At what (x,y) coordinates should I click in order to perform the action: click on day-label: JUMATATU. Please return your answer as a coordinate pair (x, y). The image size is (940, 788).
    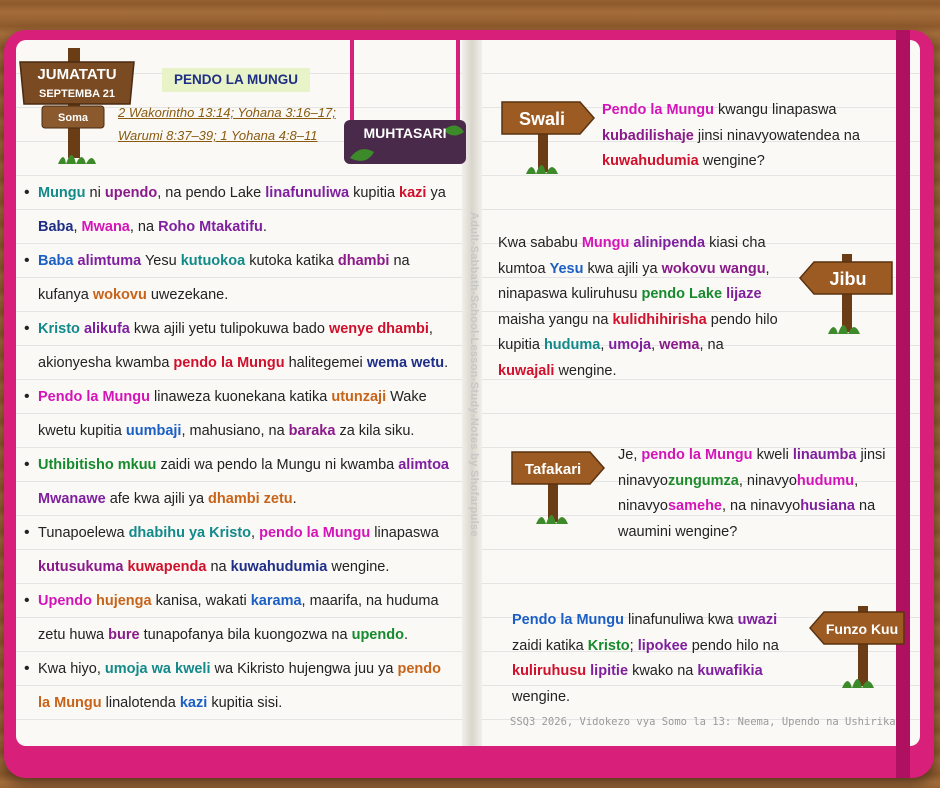
    Looking at the image, I should click on (76, 74).